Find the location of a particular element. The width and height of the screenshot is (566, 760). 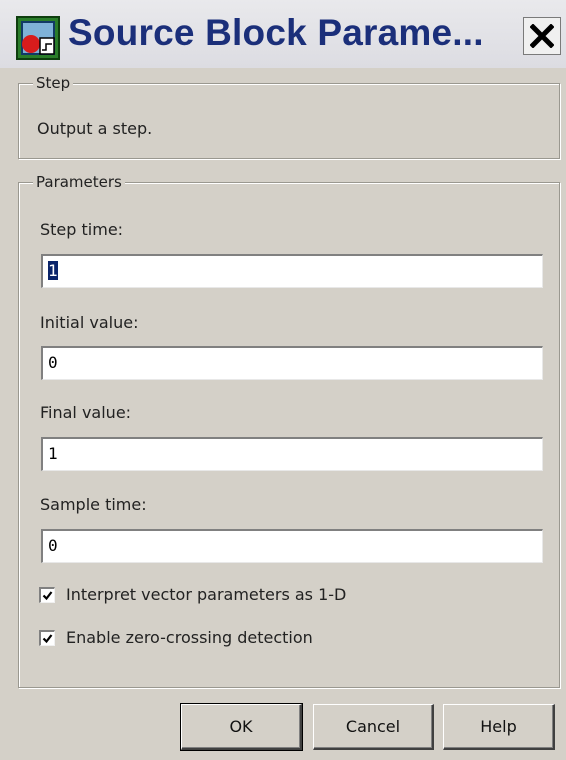

zero-crossing-label: Enable zero-crossing detection is located at coordinates (189, 637).